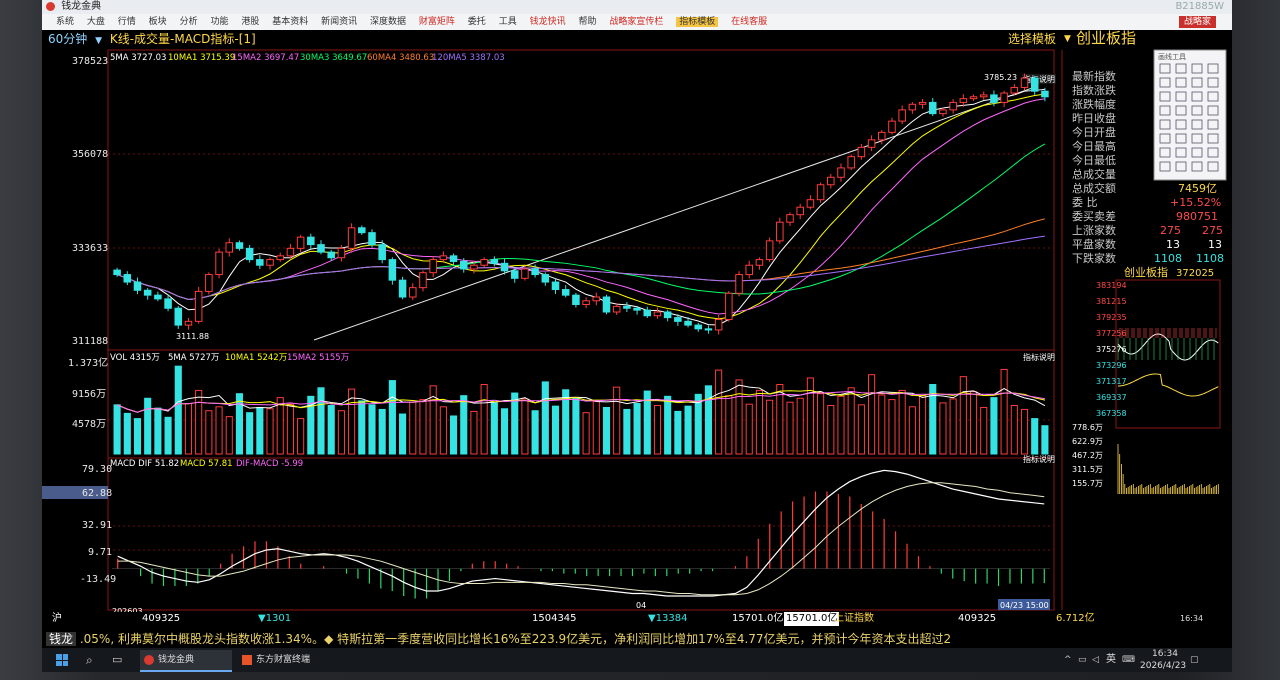  Describe the element at coordinates (1094, 132) in the screenshot. I see `field-label: 今日开盘` at that location.